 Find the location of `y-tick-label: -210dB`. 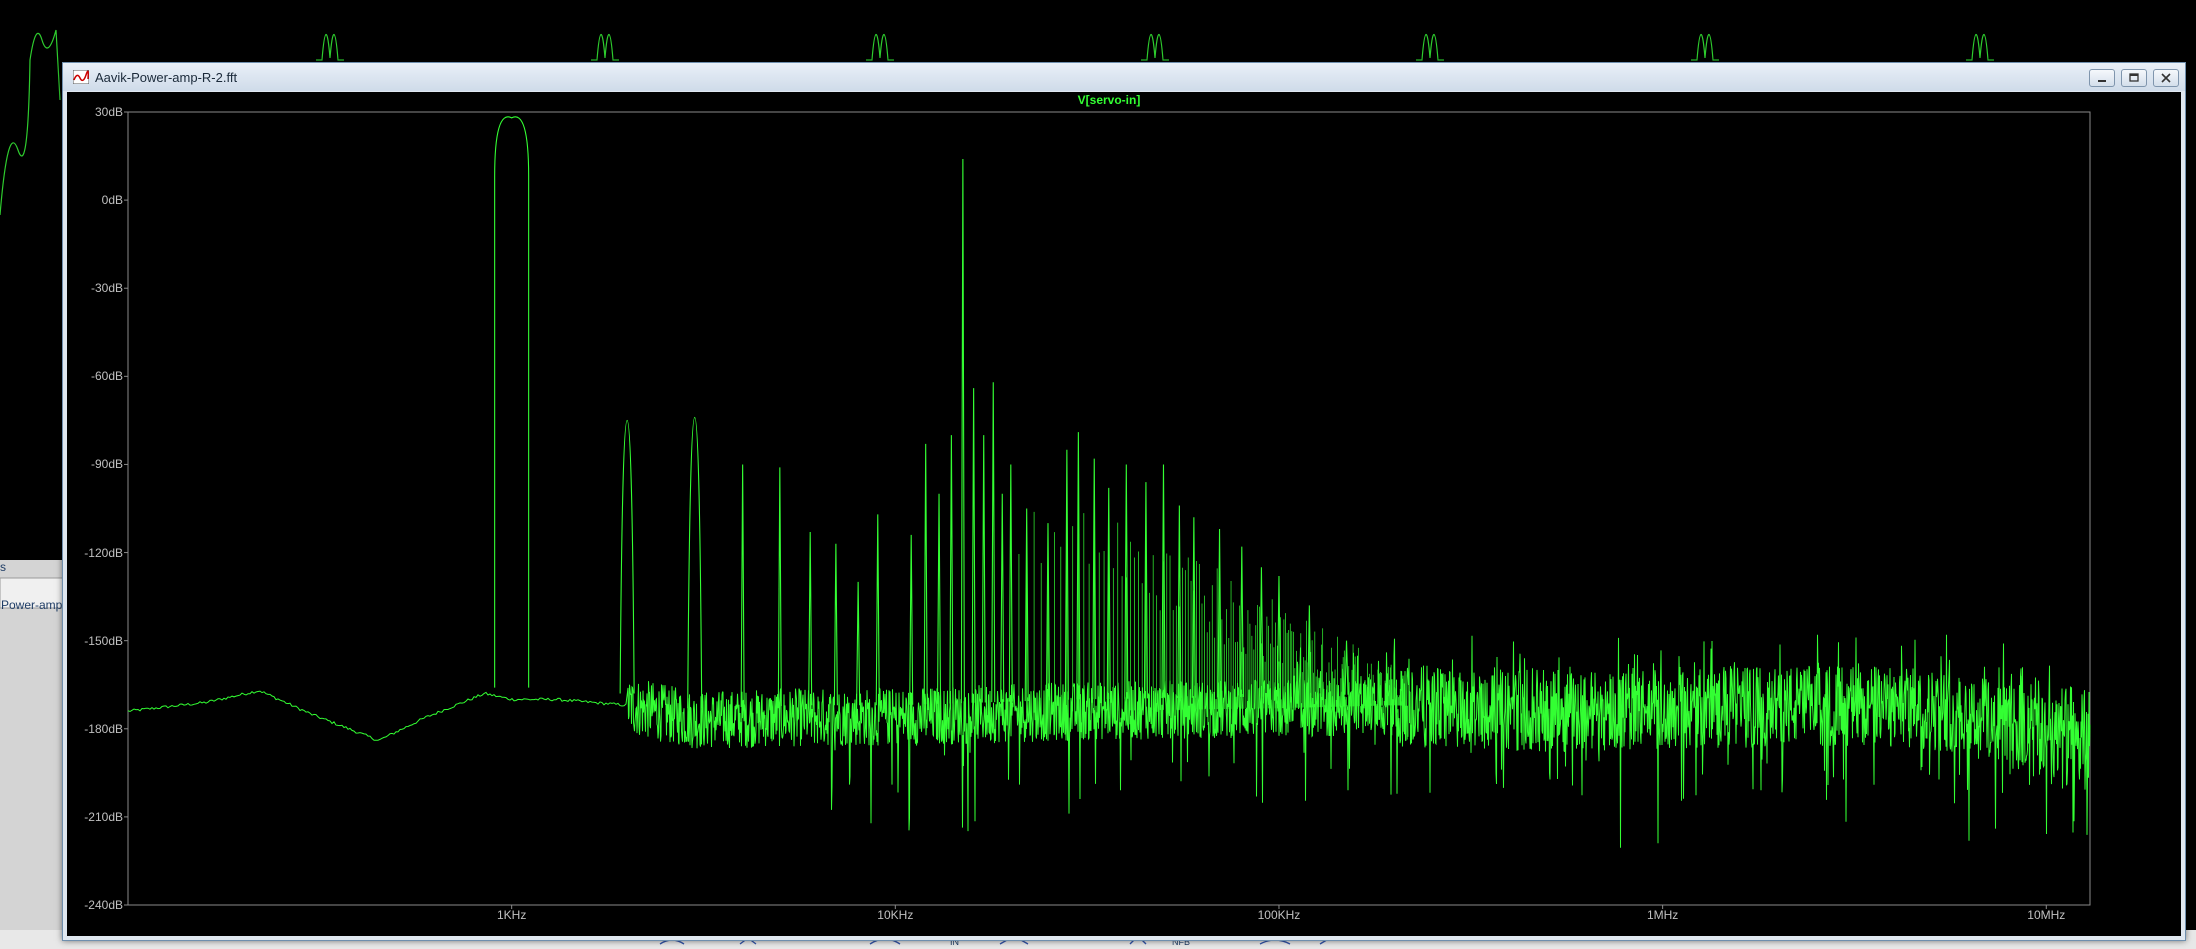

y-tick-label: -210dB is located at coordinates (103, 816).